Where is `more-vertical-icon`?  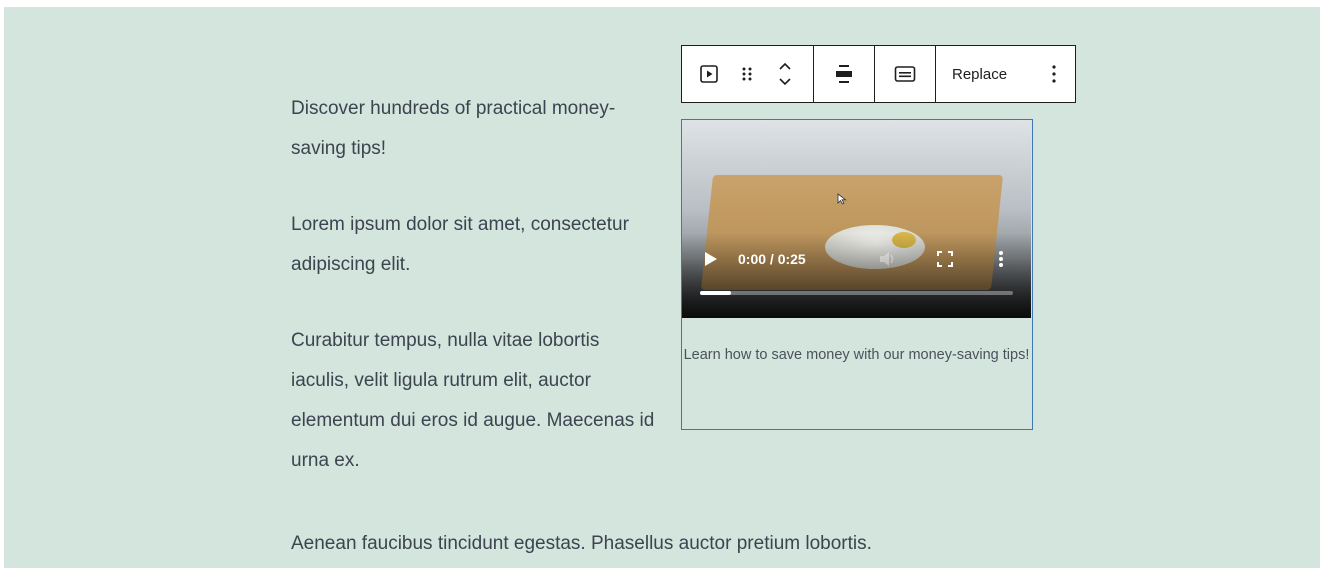
more-vertical-icon is located at coordinates (1001, 259).